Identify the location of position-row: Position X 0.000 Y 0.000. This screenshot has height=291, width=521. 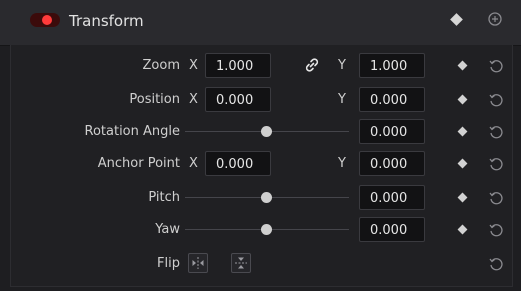
(261, 100).